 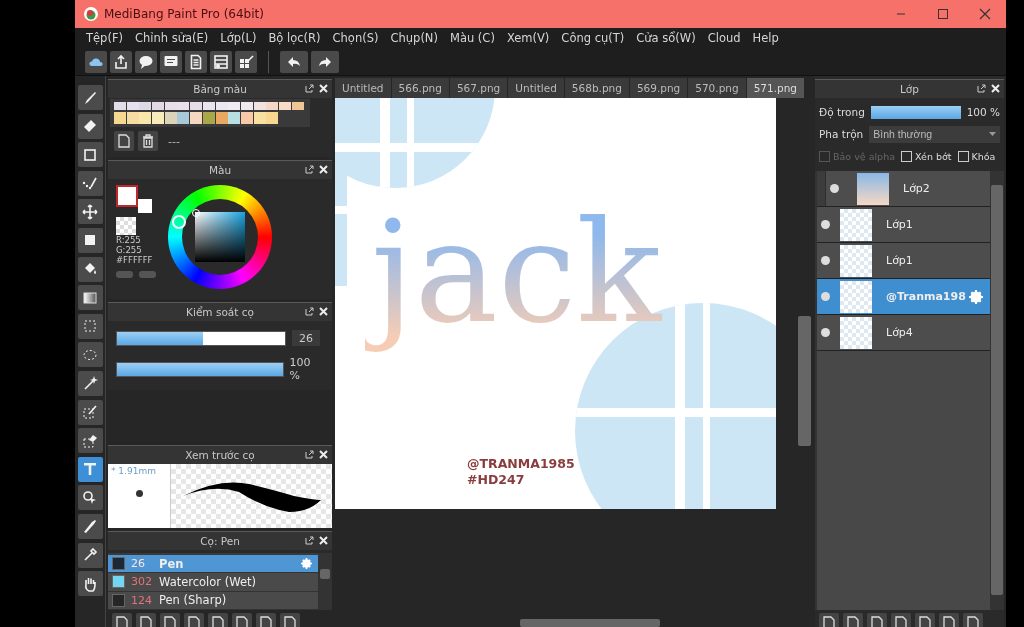 What do you see at coordinates (976, 156) in the screenshot?
I see `checkbox: Khóa` at bounding box center [976, 156].